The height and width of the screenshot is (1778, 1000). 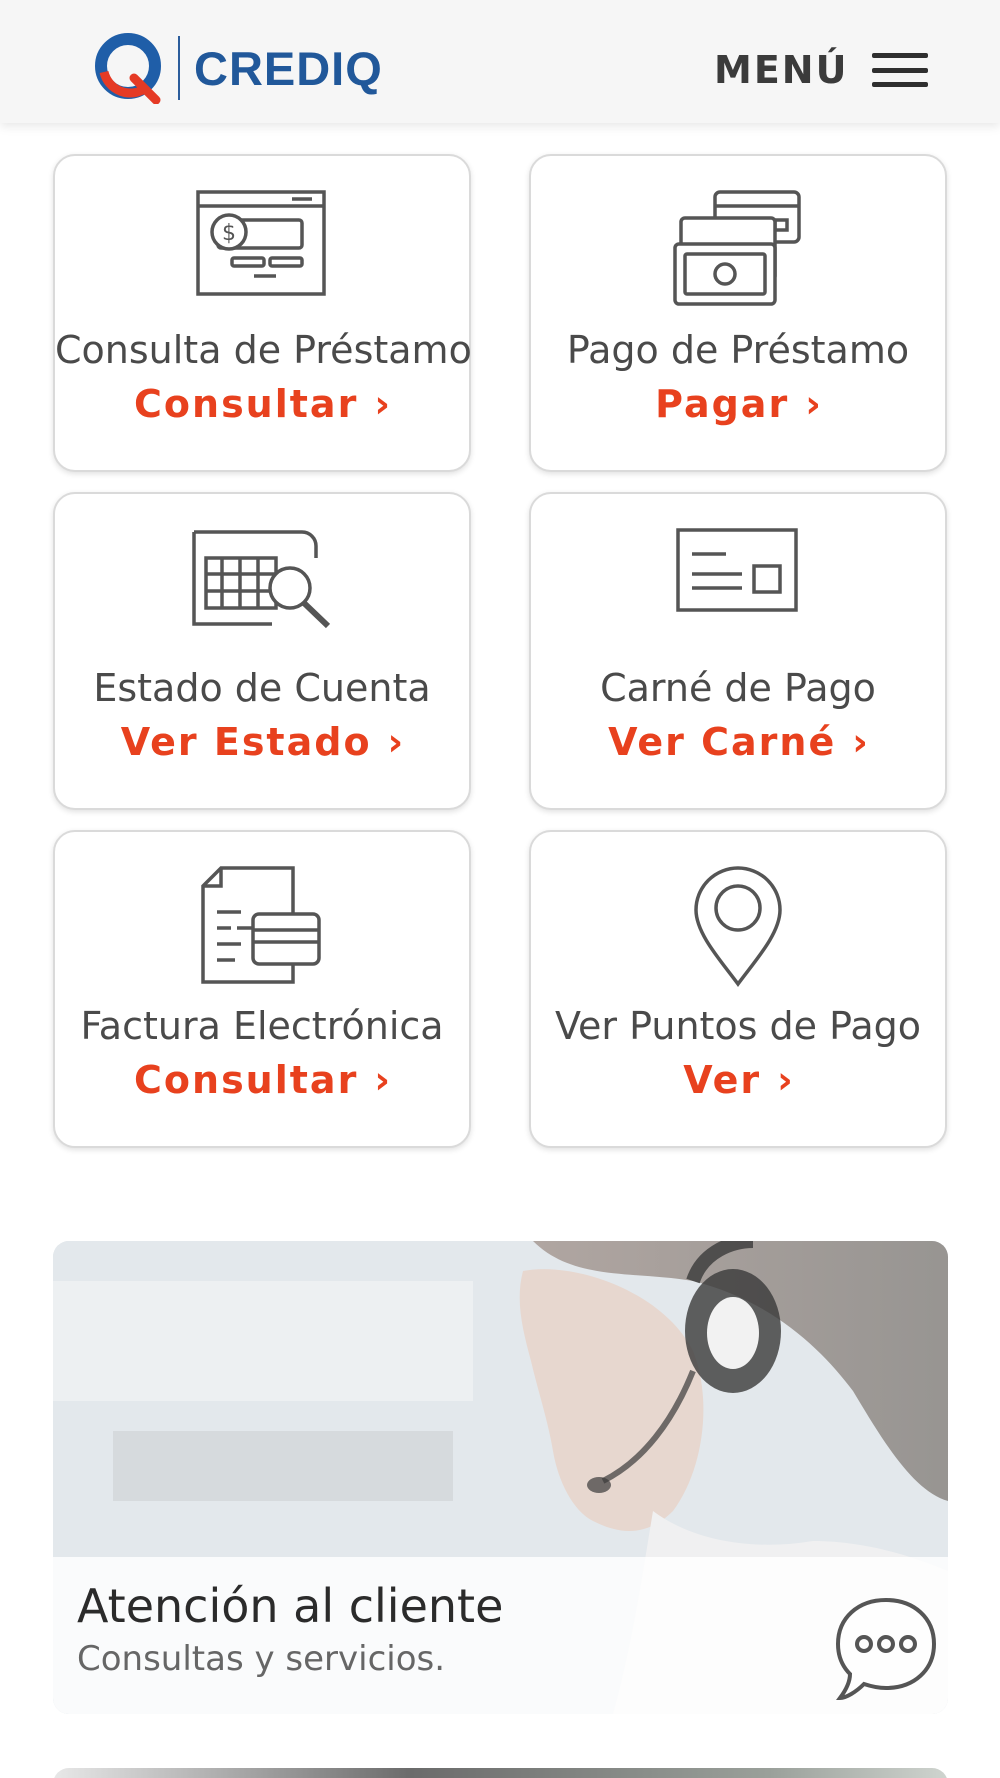 I want to click on ver-estado-link: Ver Estado ›, so click(x=262, y=742).